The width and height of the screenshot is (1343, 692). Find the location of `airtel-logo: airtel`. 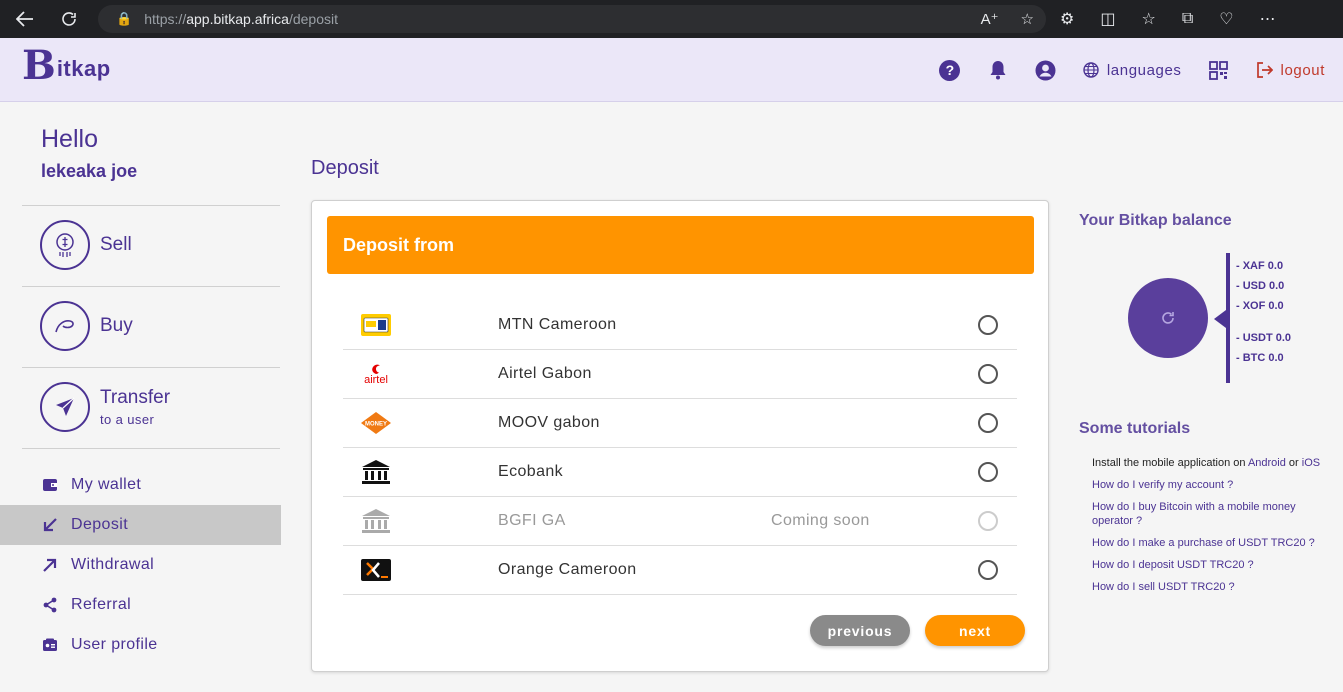

airtel-logo: airtel is located at coordinates (376, 374).